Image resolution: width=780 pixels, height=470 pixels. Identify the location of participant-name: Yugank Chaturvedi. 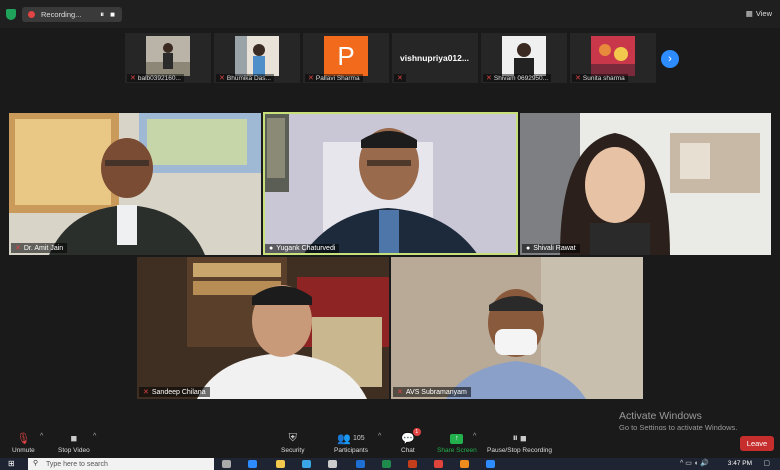
(306, 248).